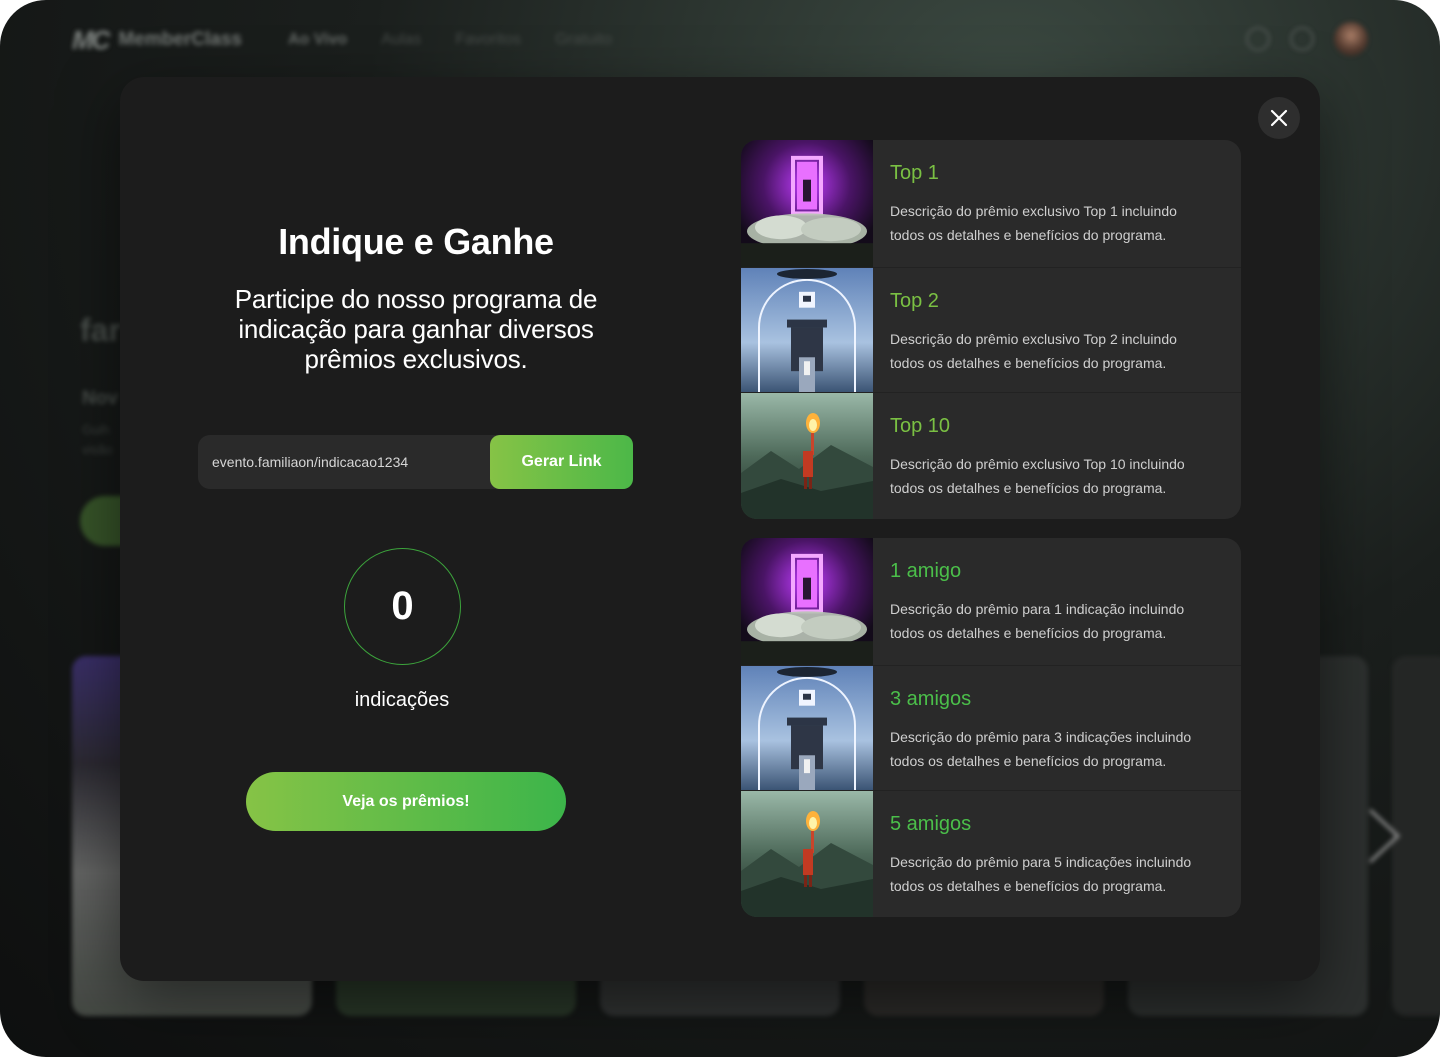 The width and height of the screenshot is (1440, 1057). Describe the element at coordinates (583, 40) in the screenshot. I see `nav-item-gratuito: Gratuito` at that location.